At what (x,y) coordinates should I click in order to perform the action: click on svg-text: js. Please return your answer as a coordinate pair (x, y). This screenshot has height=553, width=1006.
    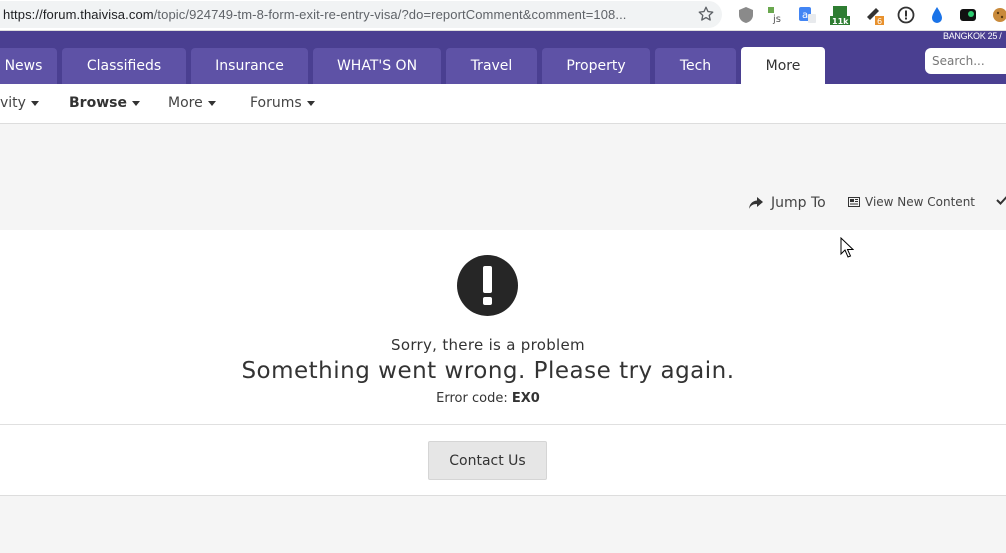
    Looking at the image, I should click on (776, 19).